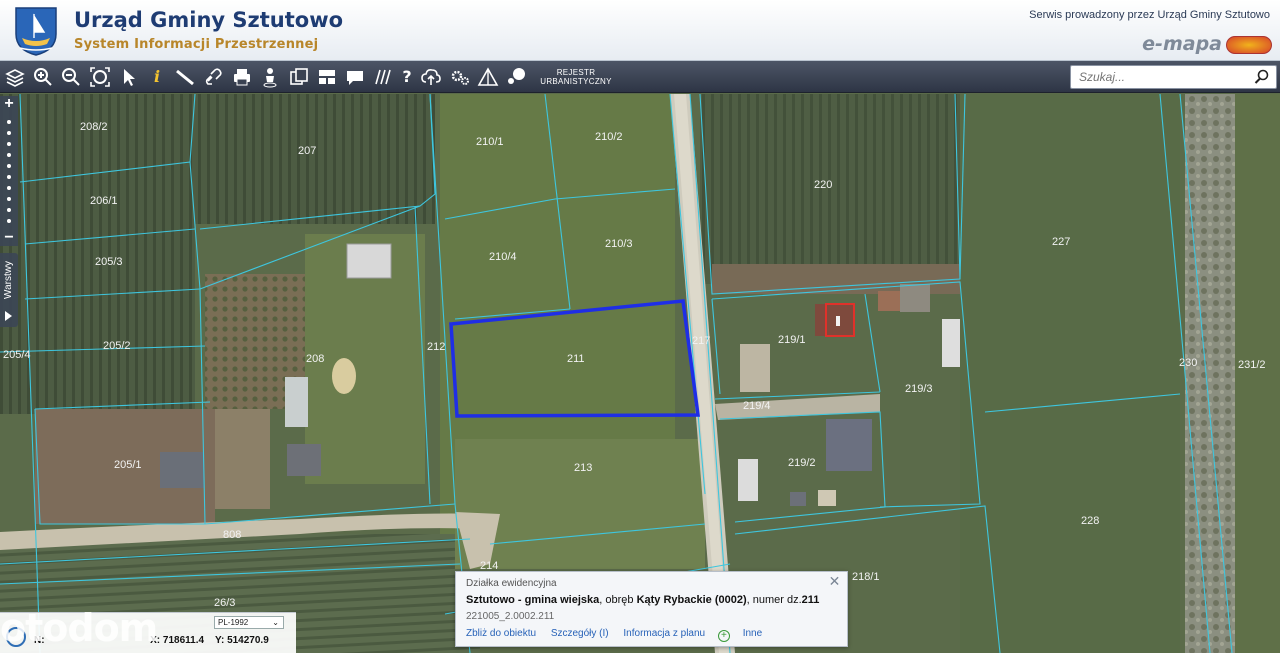 The image size is (1280, 653). Describe the element at coordinates (511, 583) in the screenshot. I see `popup-heading: Działka ewidencyjna` at that location.